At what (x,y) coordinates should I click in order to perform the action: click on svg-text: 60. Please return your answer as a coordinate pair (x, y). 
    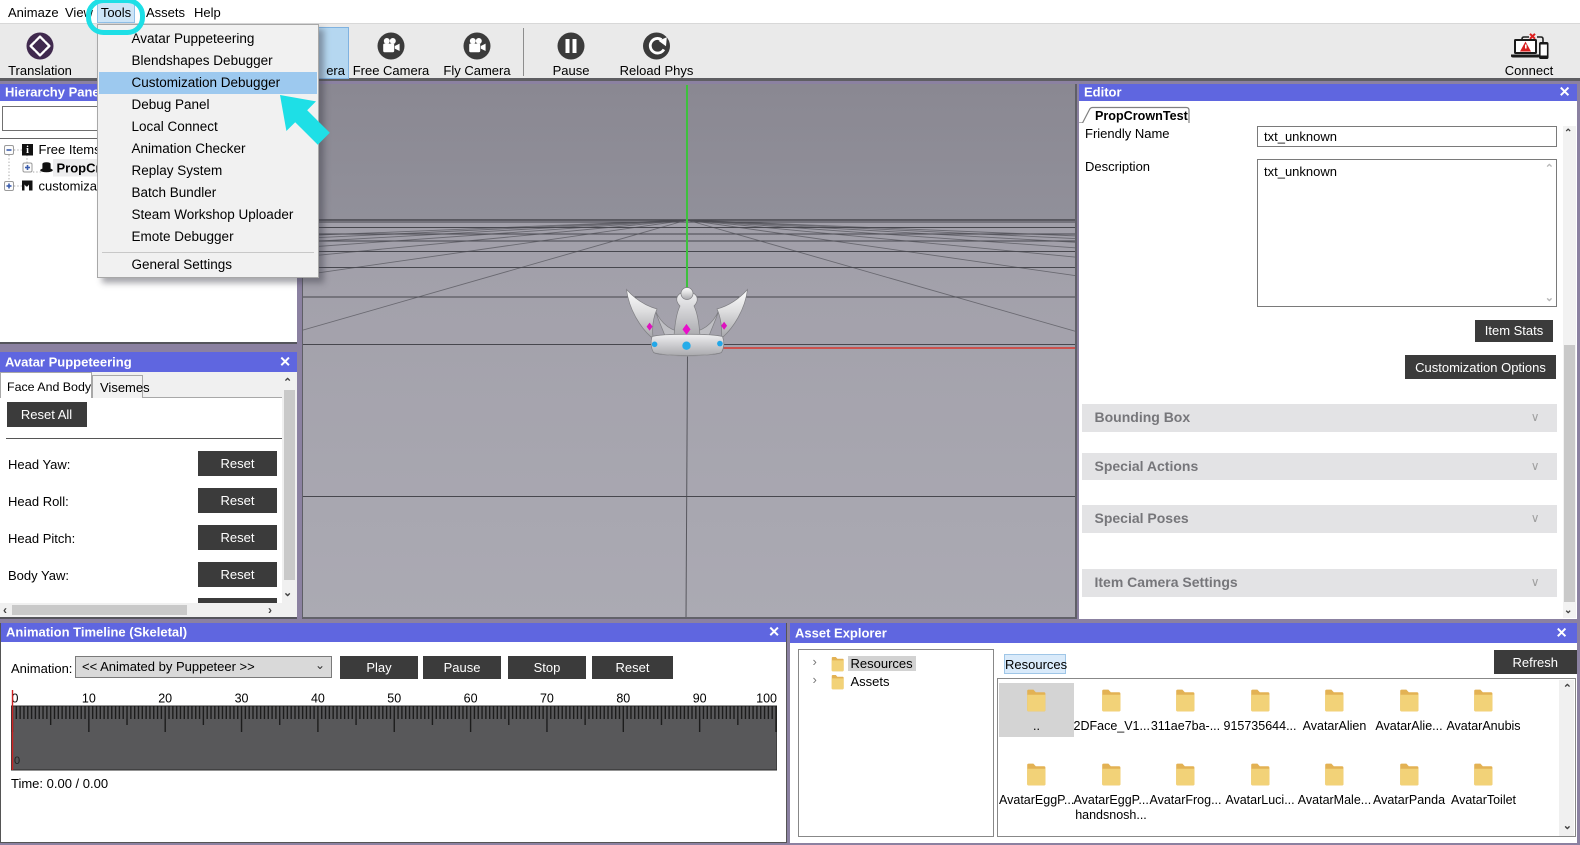
    Looking at the image, I should click on (471, 698).